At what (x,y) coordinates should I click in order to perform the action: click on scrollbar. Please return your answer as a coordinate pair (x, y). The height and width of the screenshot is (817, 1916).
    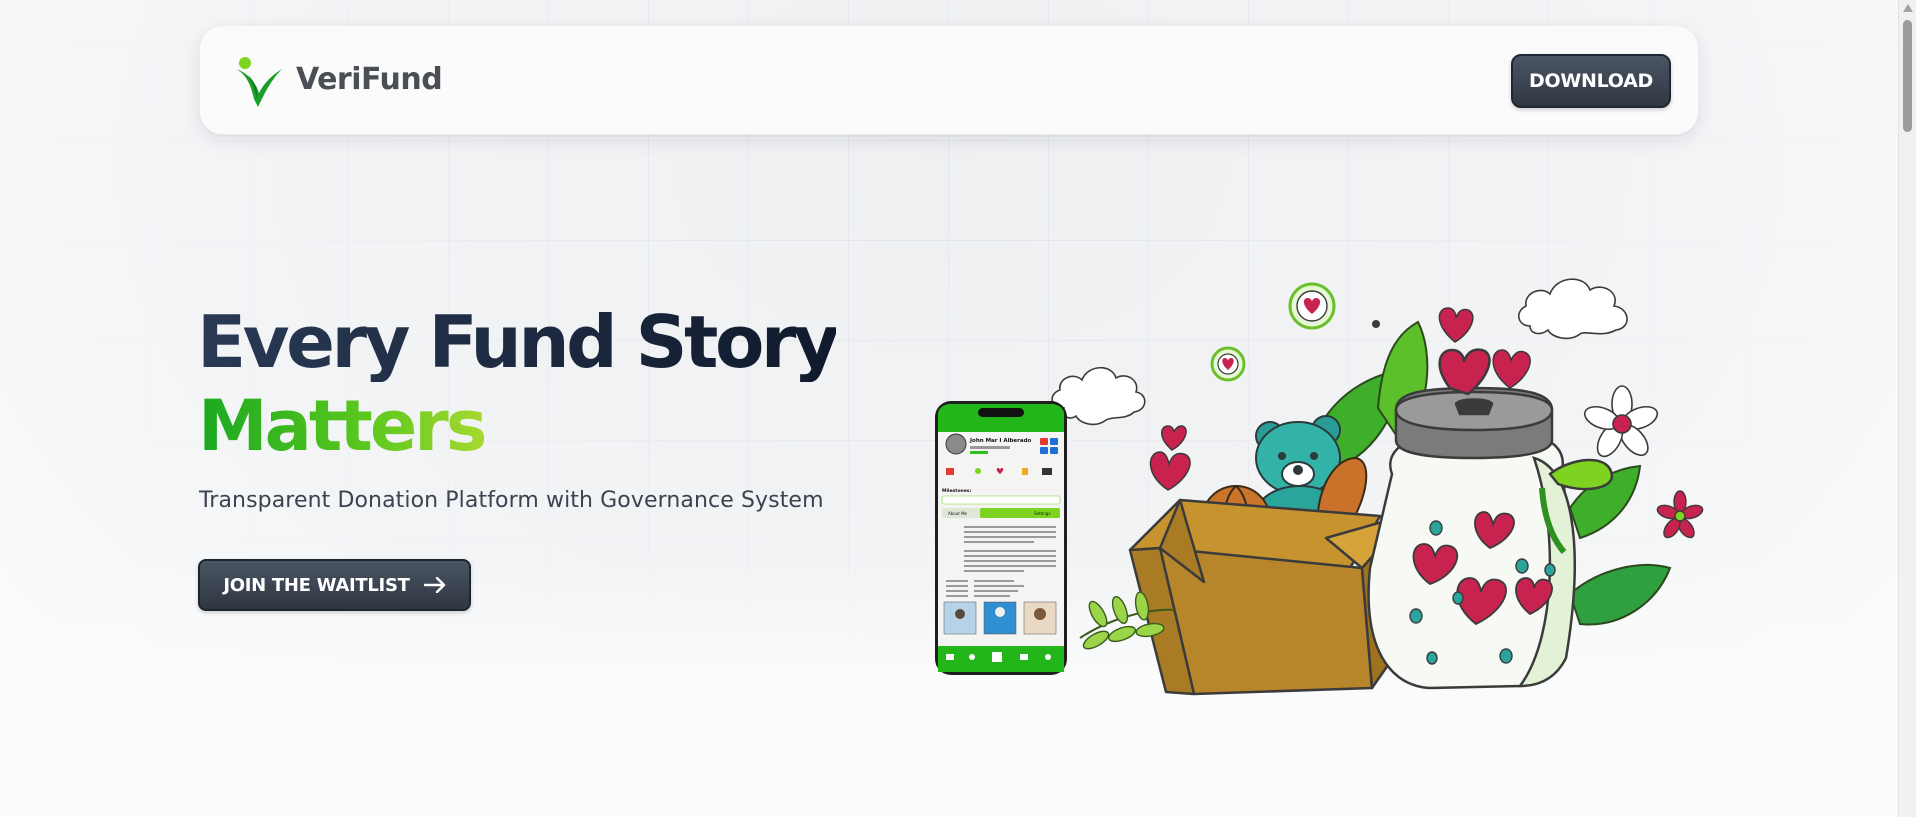
    Looking at the image, I should click on (1907, 408).